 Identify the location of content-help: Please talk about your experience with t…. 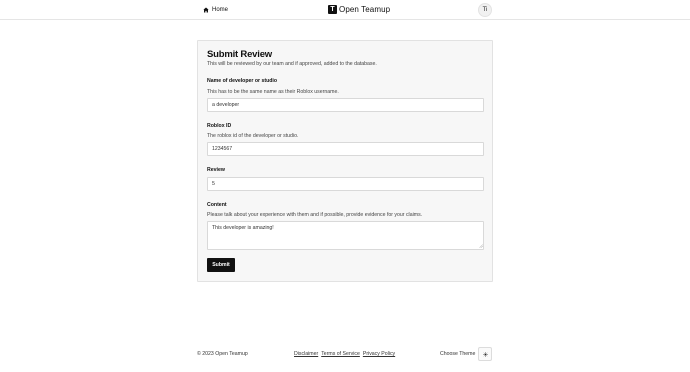
(315, 215).